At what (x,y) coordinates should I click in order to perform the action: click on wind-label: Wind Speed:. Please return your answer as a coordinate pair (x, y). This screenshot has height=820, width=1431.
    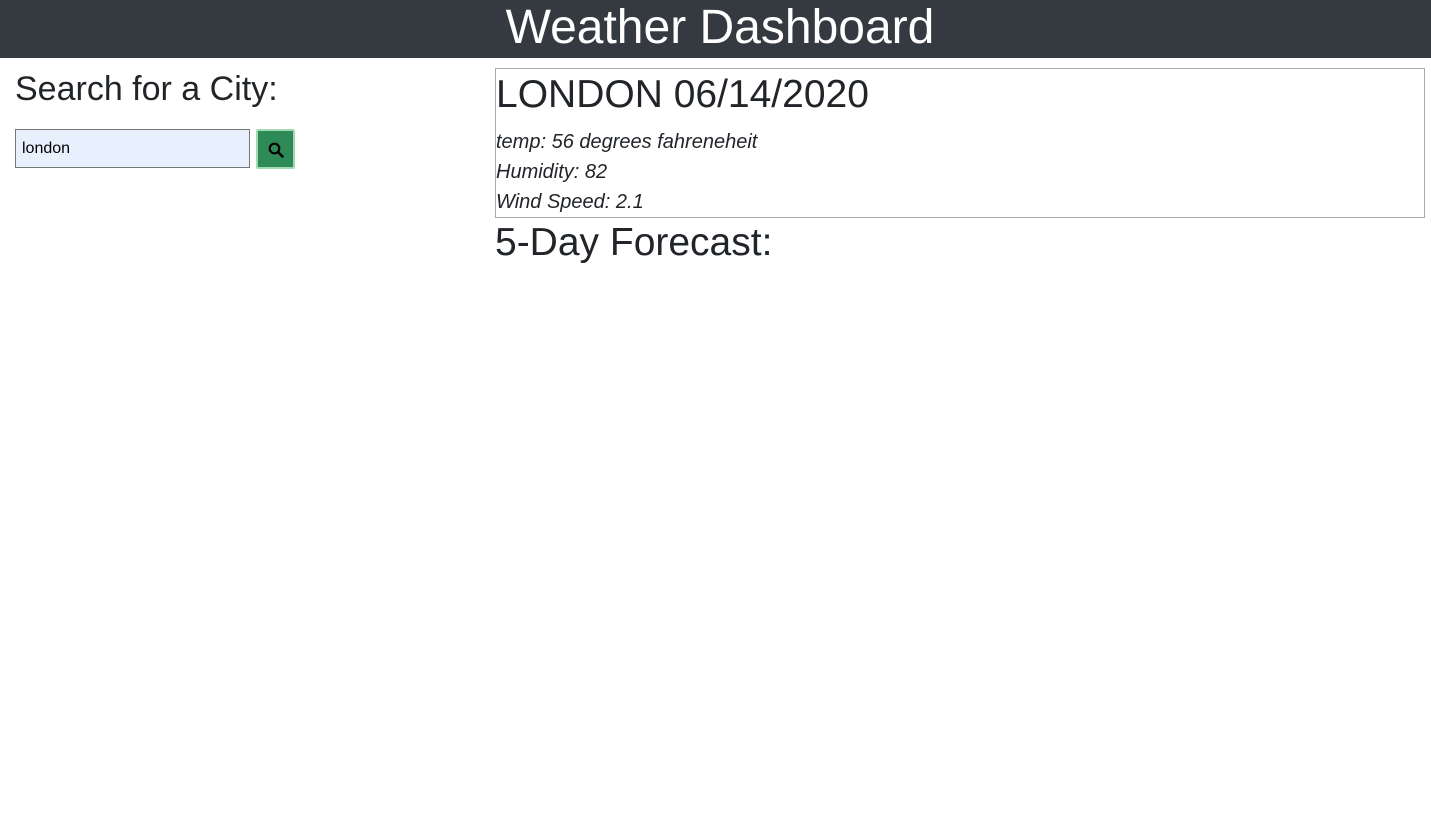
    Looking at the image, I should click on (553, 202).